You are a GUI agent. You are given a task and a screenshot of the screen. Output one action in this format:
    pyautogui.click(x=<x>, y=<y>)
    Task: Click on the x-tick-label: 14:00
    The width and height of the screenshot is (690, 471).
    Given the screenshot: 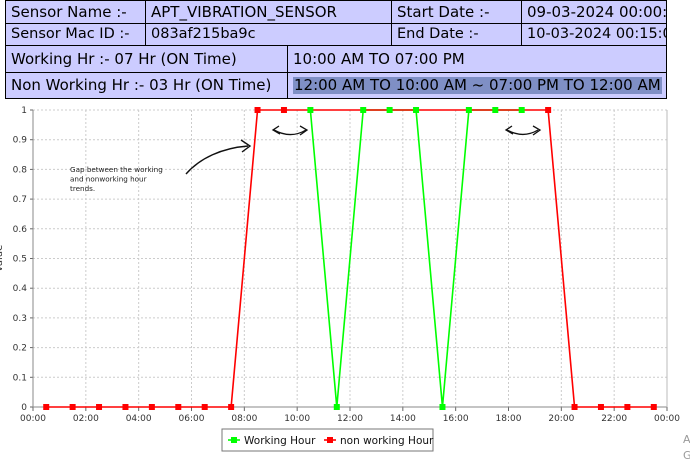 What is the action you would take?
    pyautogui.click(x=403, y=419)
    